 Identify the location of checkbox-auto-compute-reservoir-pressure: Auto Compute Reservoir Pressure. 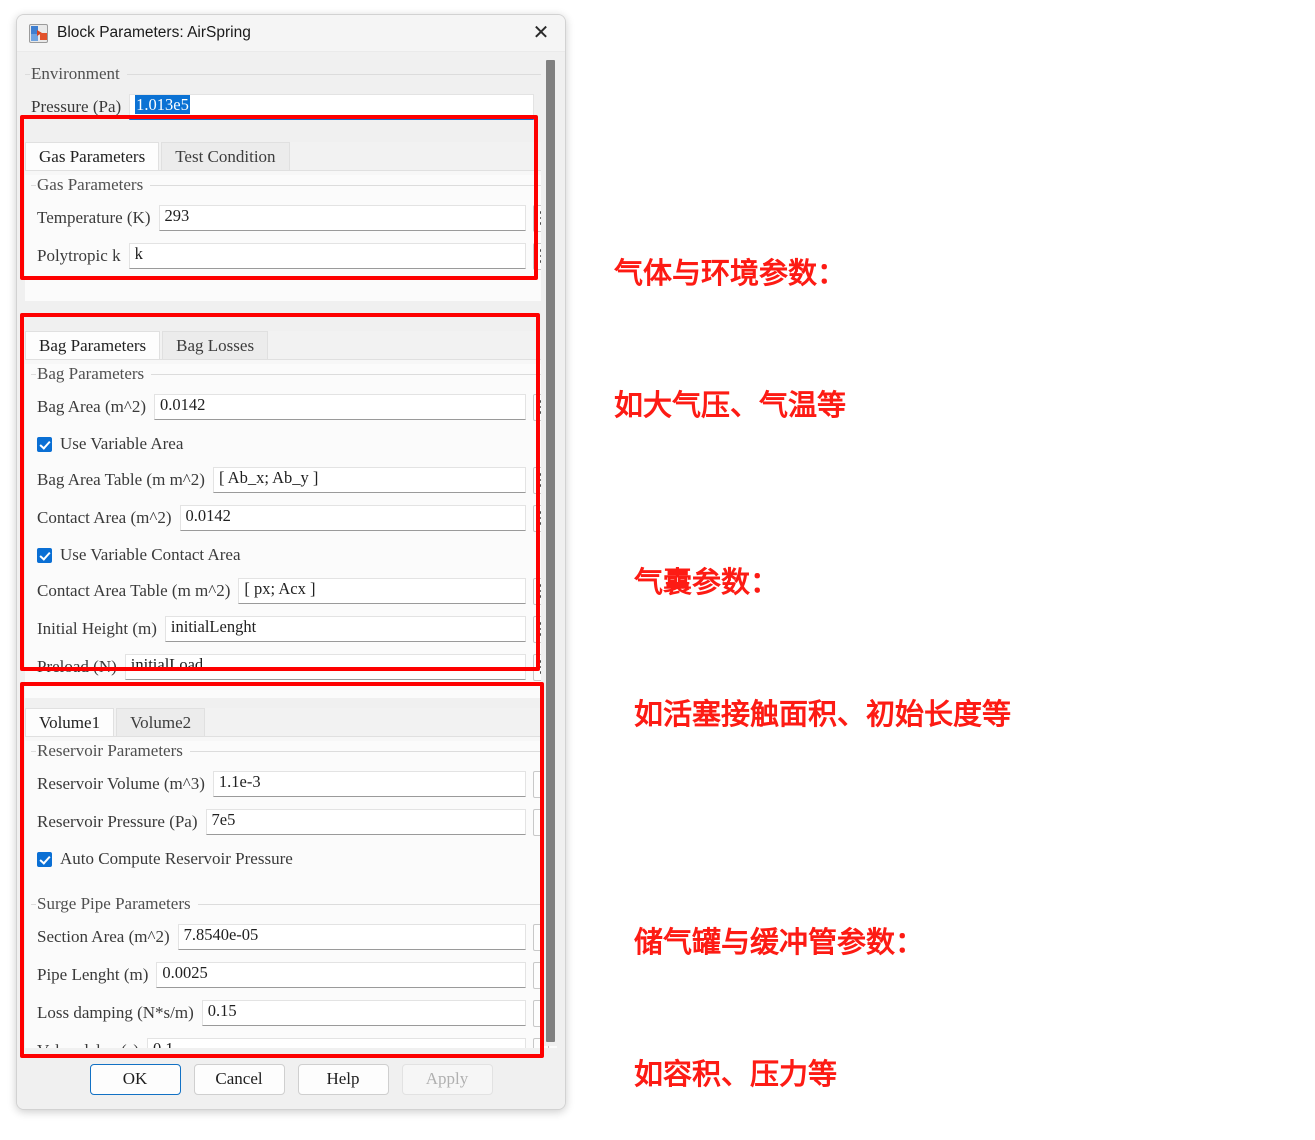
(290, 859).